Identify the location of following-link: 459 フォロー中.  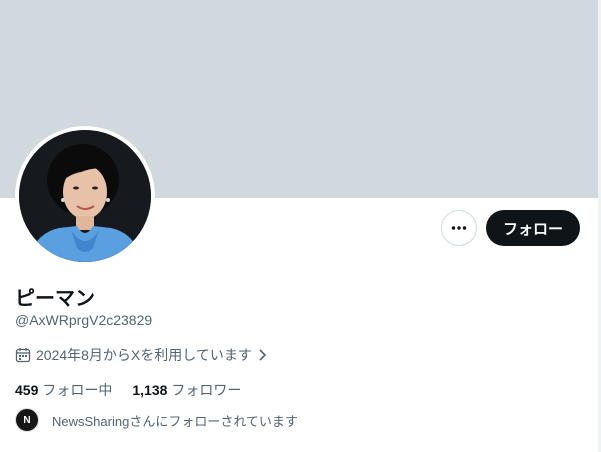
(63, 390).